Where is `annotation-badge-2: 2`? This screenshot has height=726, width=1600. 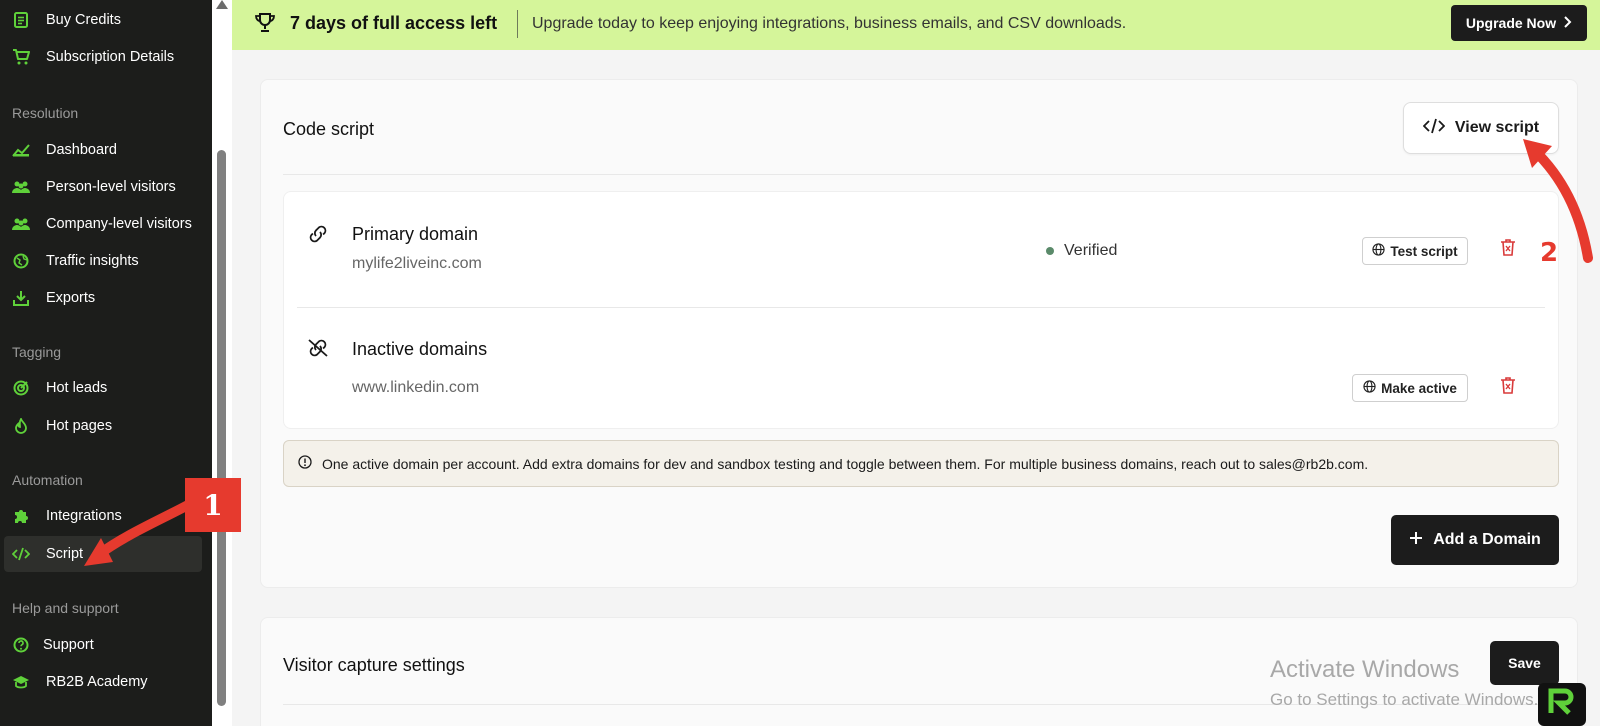
annotation-badge-2: 2 is located at coordinates (1549, 253).